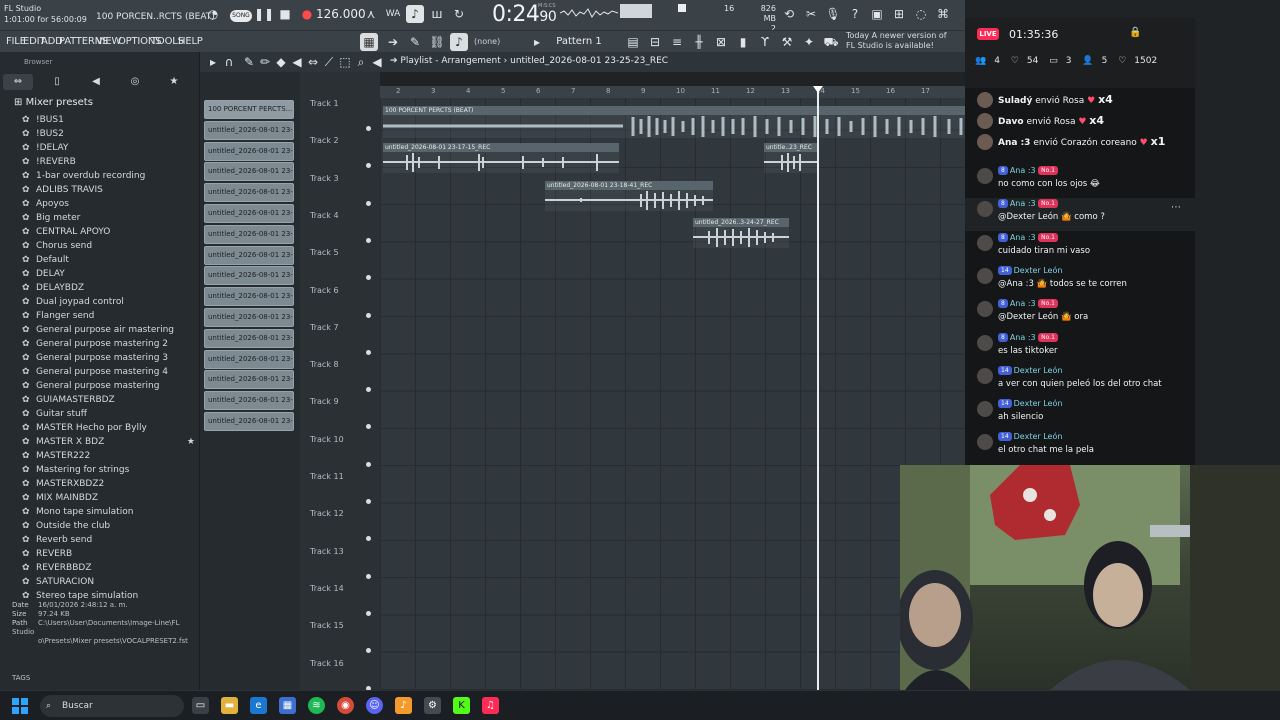 This screenshot has width=1280, height=720. I want to click on task-view-icon: ▭, so click(200, 705).